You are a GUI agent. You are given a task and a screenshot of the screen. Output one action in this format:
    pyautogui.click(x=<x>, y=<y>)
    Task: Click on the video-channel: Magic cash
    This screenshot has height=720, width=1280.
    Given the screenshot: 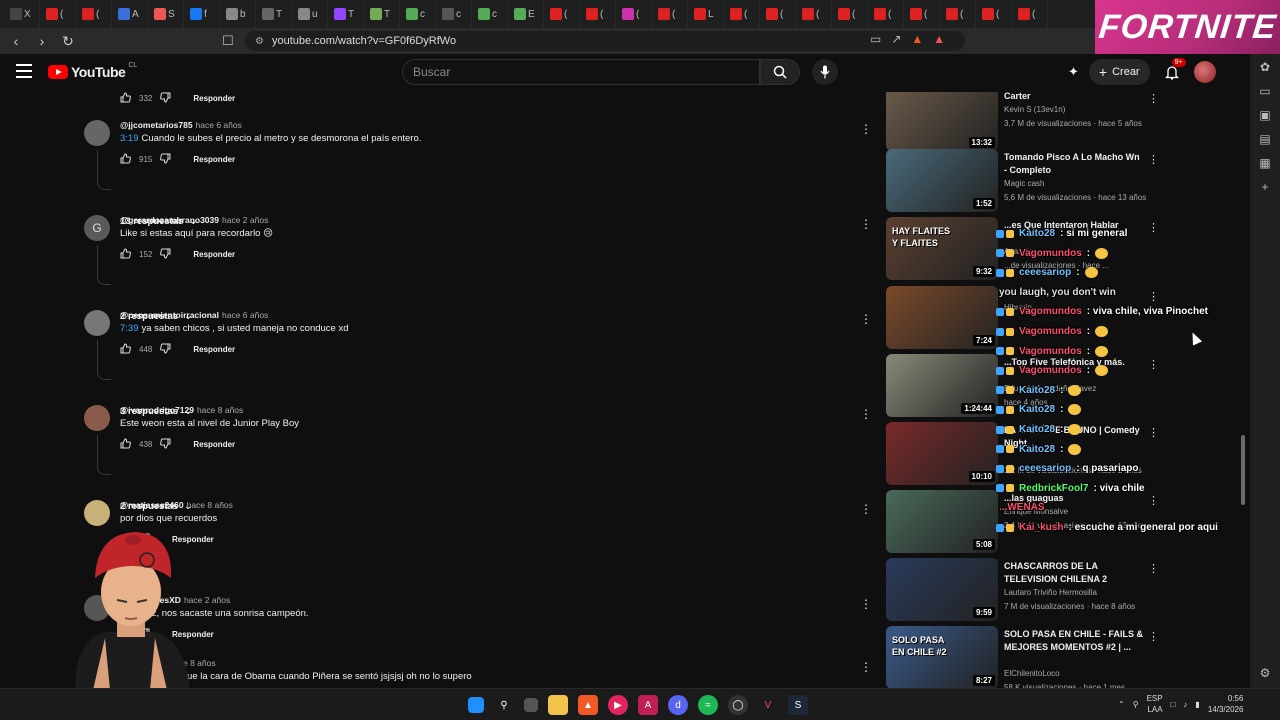 What is the action you would take?
    pyautogui.click(x=1024, y=183)
    